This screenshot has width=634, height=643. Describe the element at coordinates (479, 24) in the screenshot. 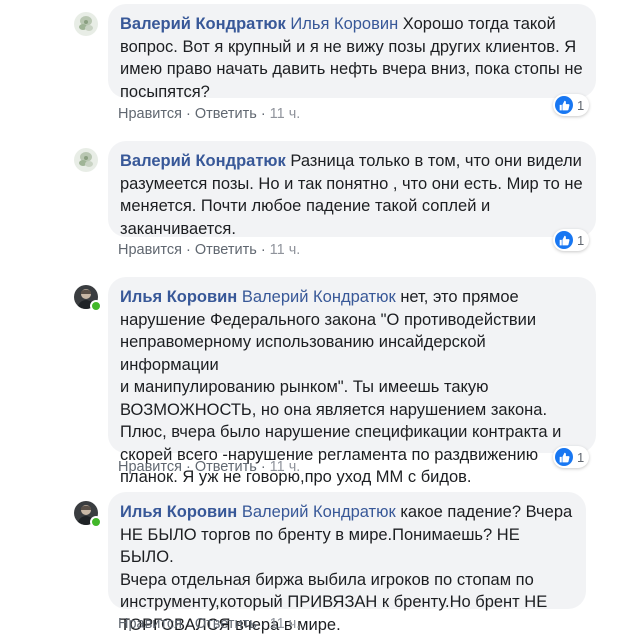

I see `comment-text-line: Хорошо тогда такой` at that location.